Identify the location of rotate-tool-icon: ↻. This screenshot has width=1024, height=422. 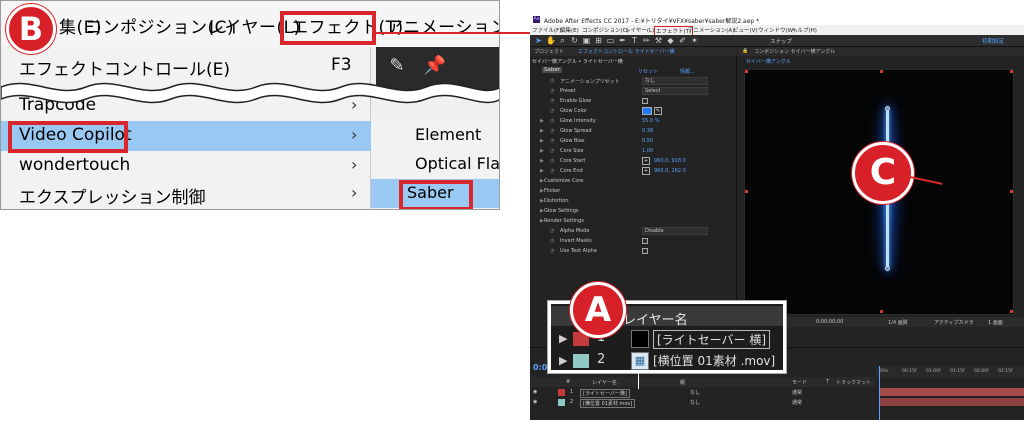
(574, 40).